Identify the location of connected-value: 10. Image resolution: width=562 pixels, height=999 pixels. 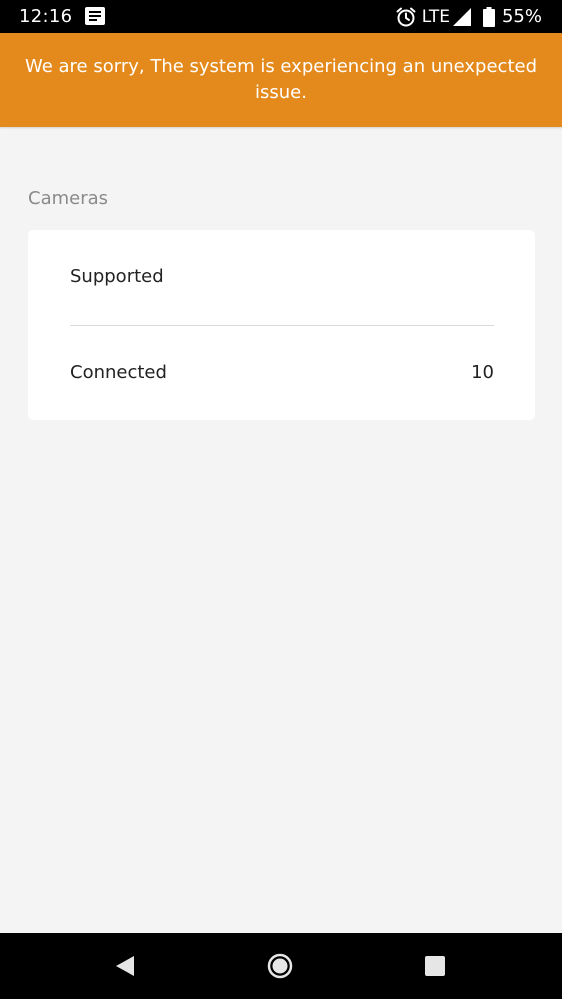
(482, 372).